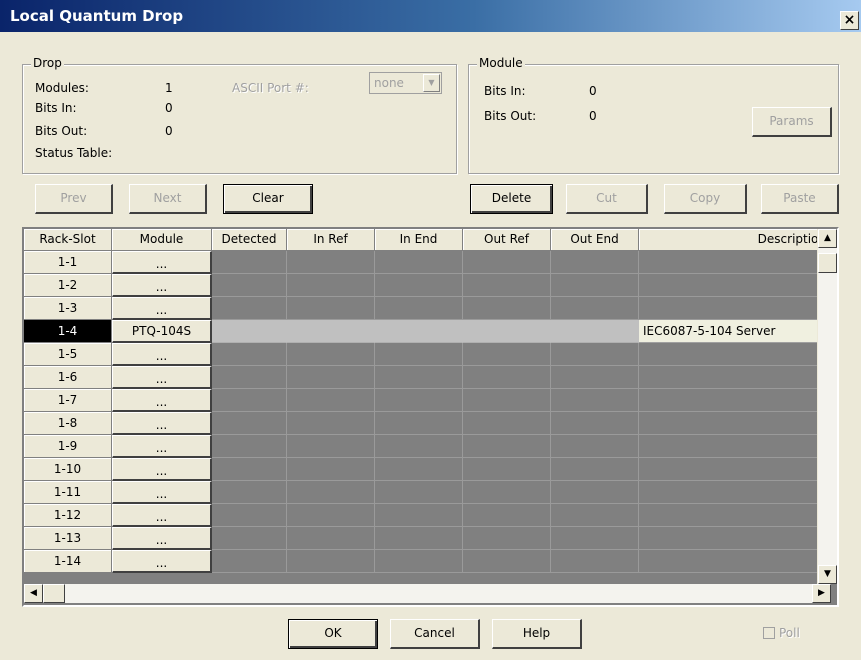 Image resolution: width=861 pixels, height=660 pixels. I want to click on cut-button: Cut, so click(607, 199).